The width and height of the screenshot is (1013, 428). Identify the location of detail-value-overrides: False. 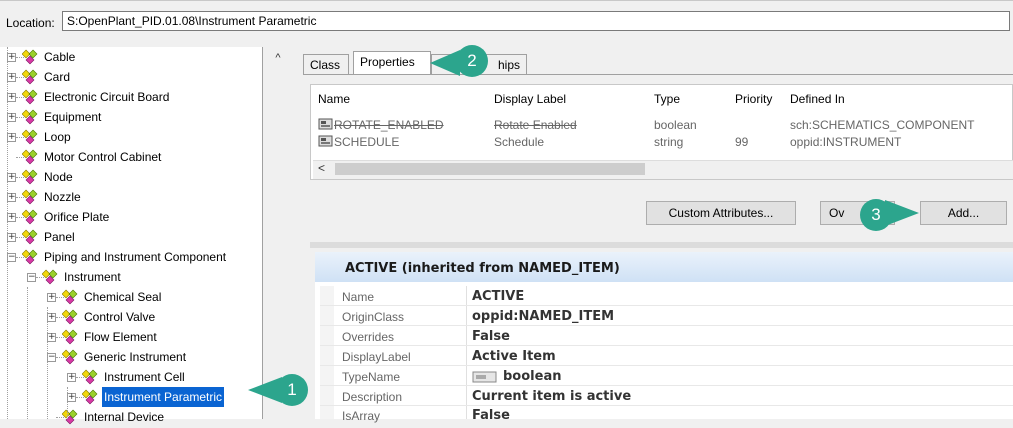
(491, 336).